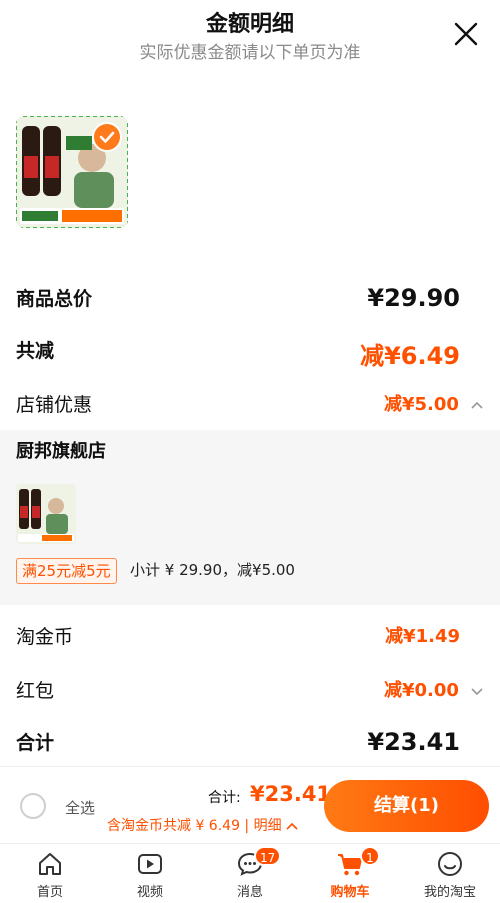 The width and height of the screenshot is (500, 903). What do you see at coordinates (35, 743) in the screenshot?
I see `final-total-label: 合计` at bounding box center [35, 743].